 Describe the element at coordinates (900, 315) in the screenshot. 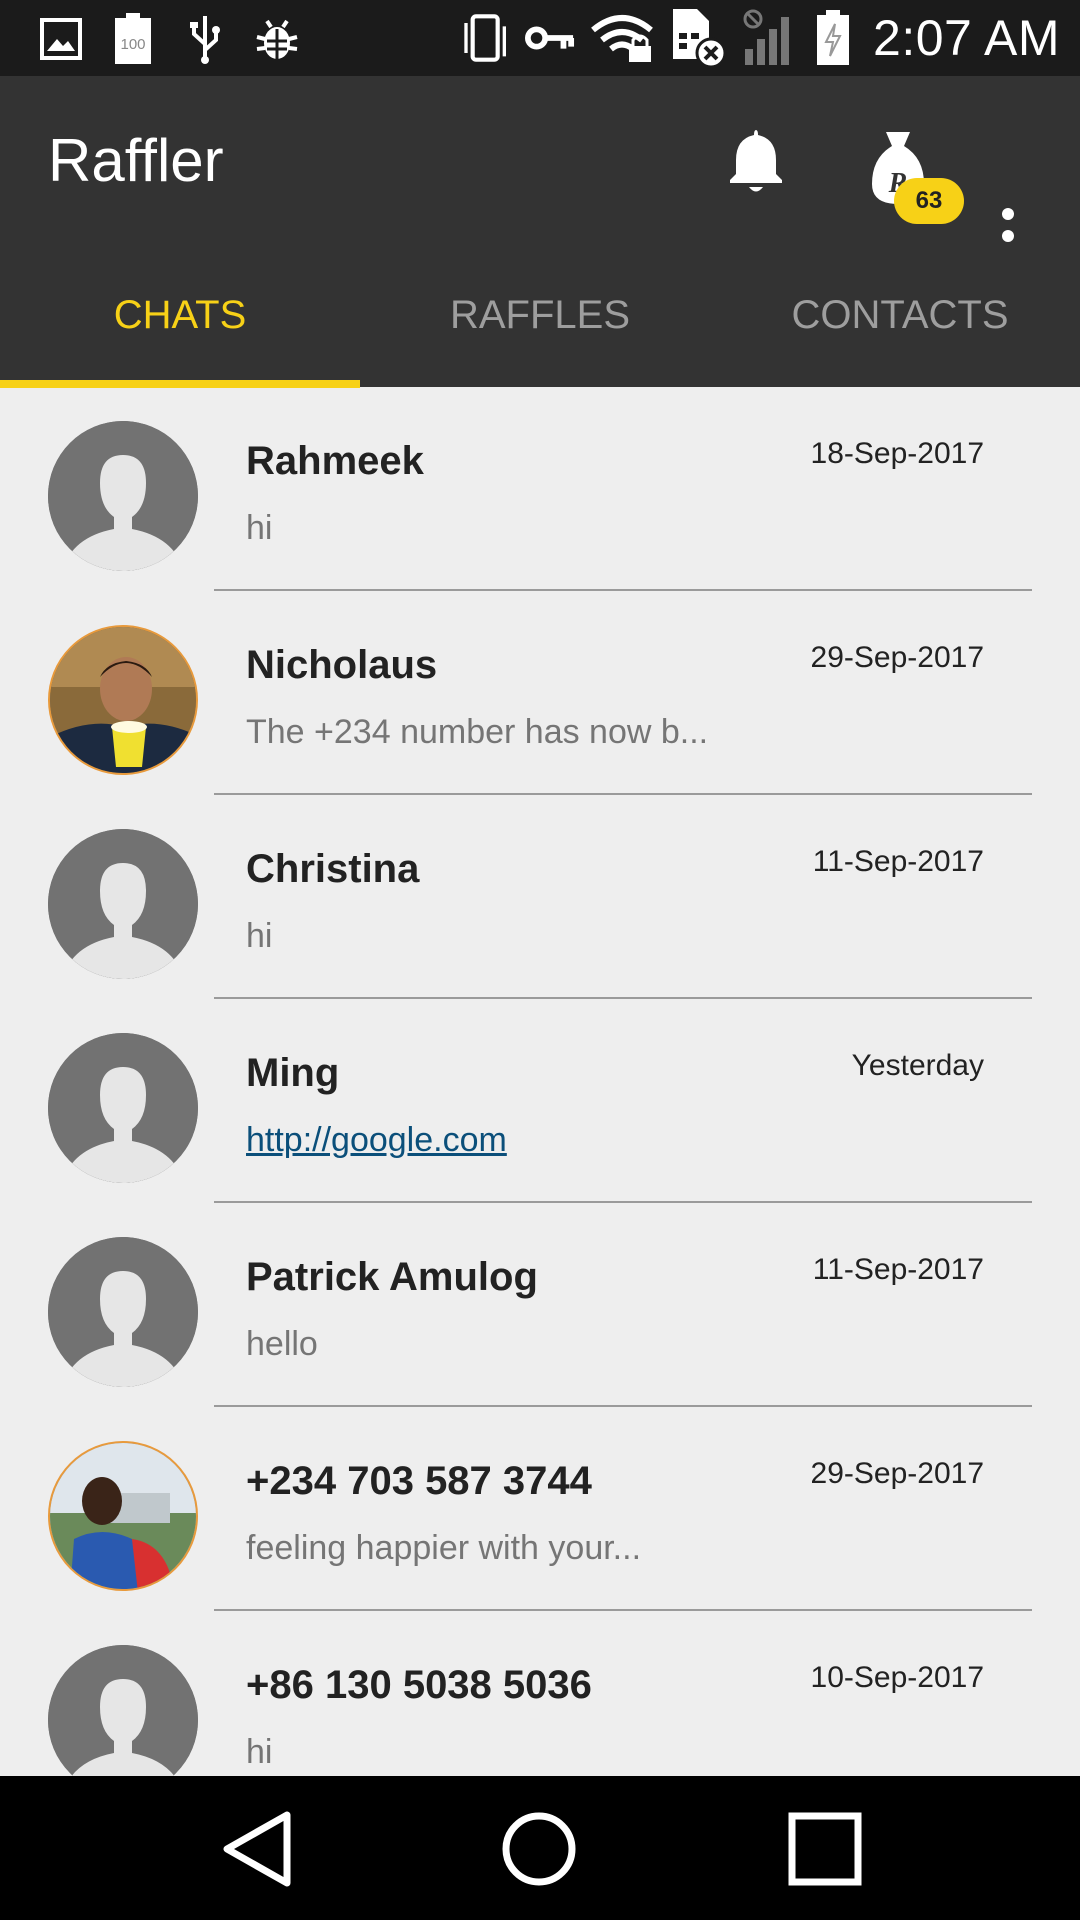

I see `tab-contacts: CONTACTS` at that location.